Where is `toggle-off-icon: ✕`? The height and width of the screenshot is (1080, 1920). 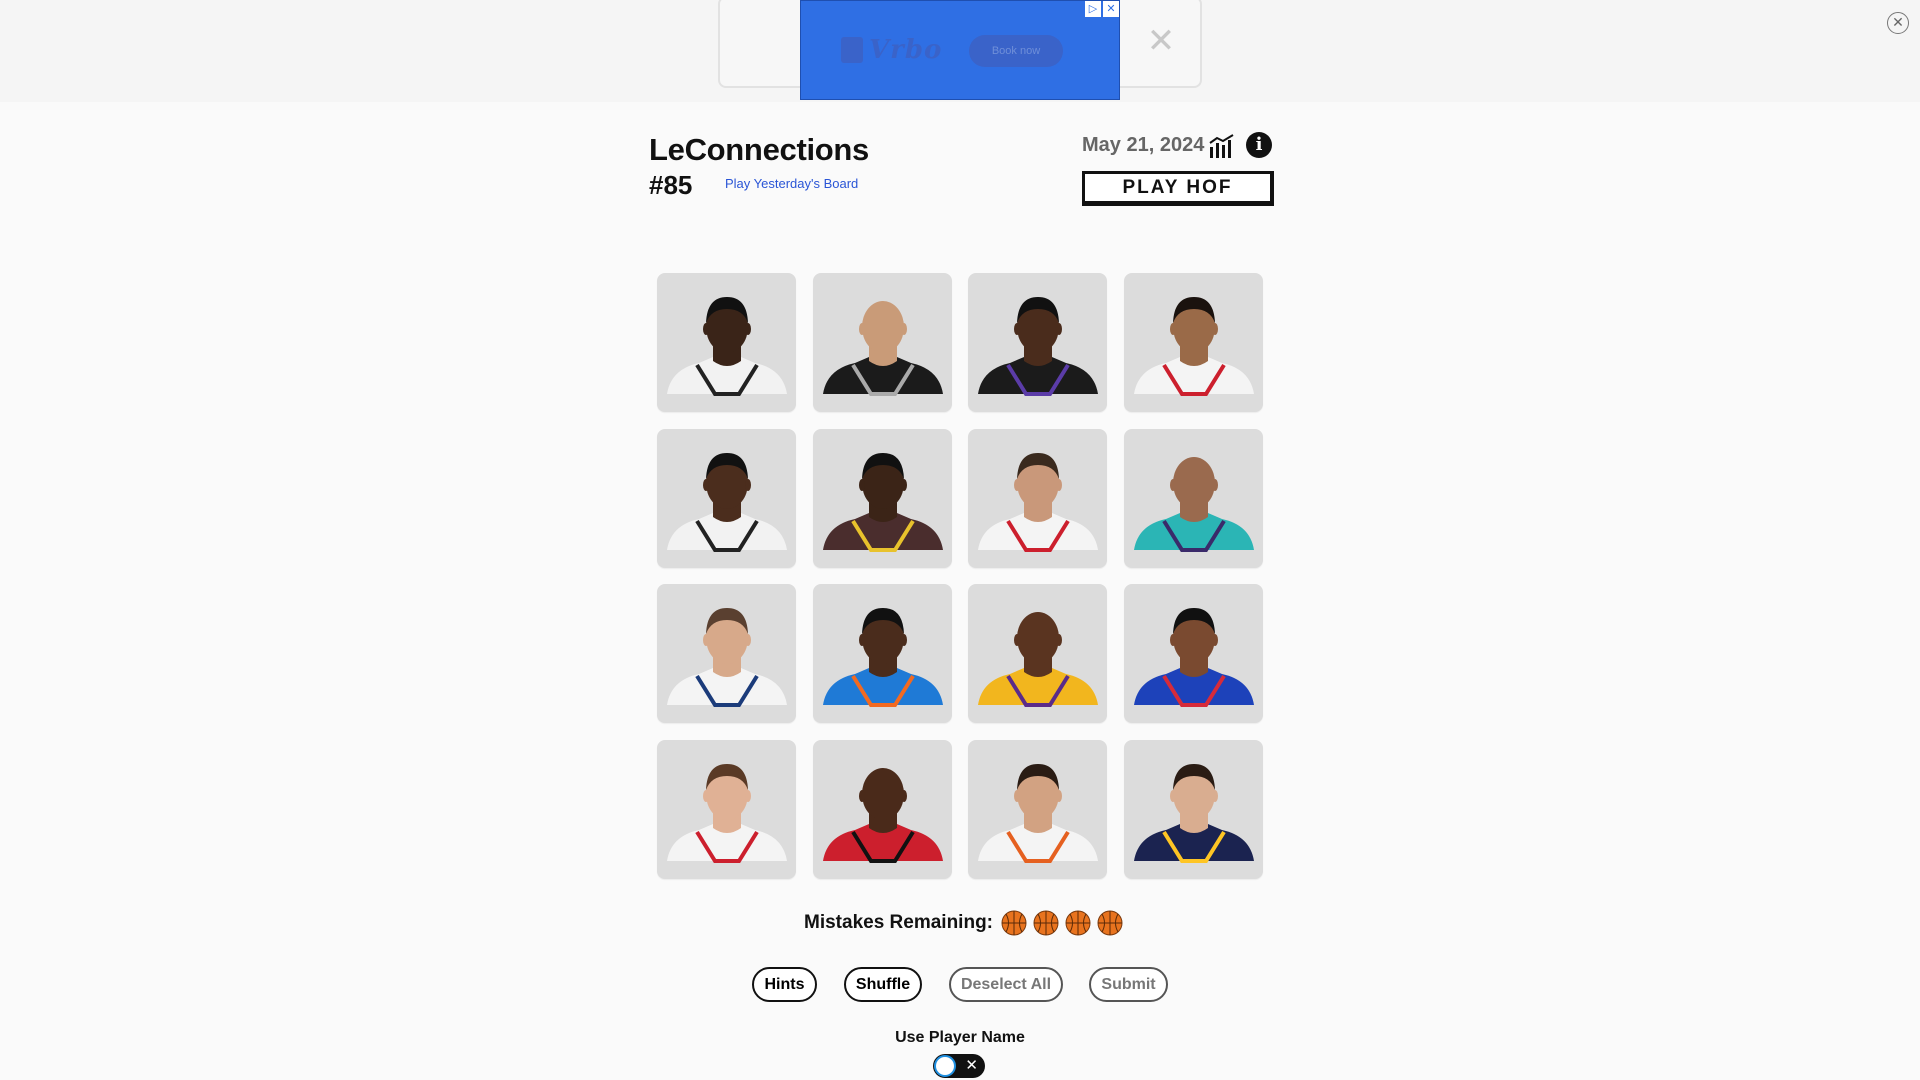
toggle-off-icon: ✕ is located at coordinates (971, 1065).